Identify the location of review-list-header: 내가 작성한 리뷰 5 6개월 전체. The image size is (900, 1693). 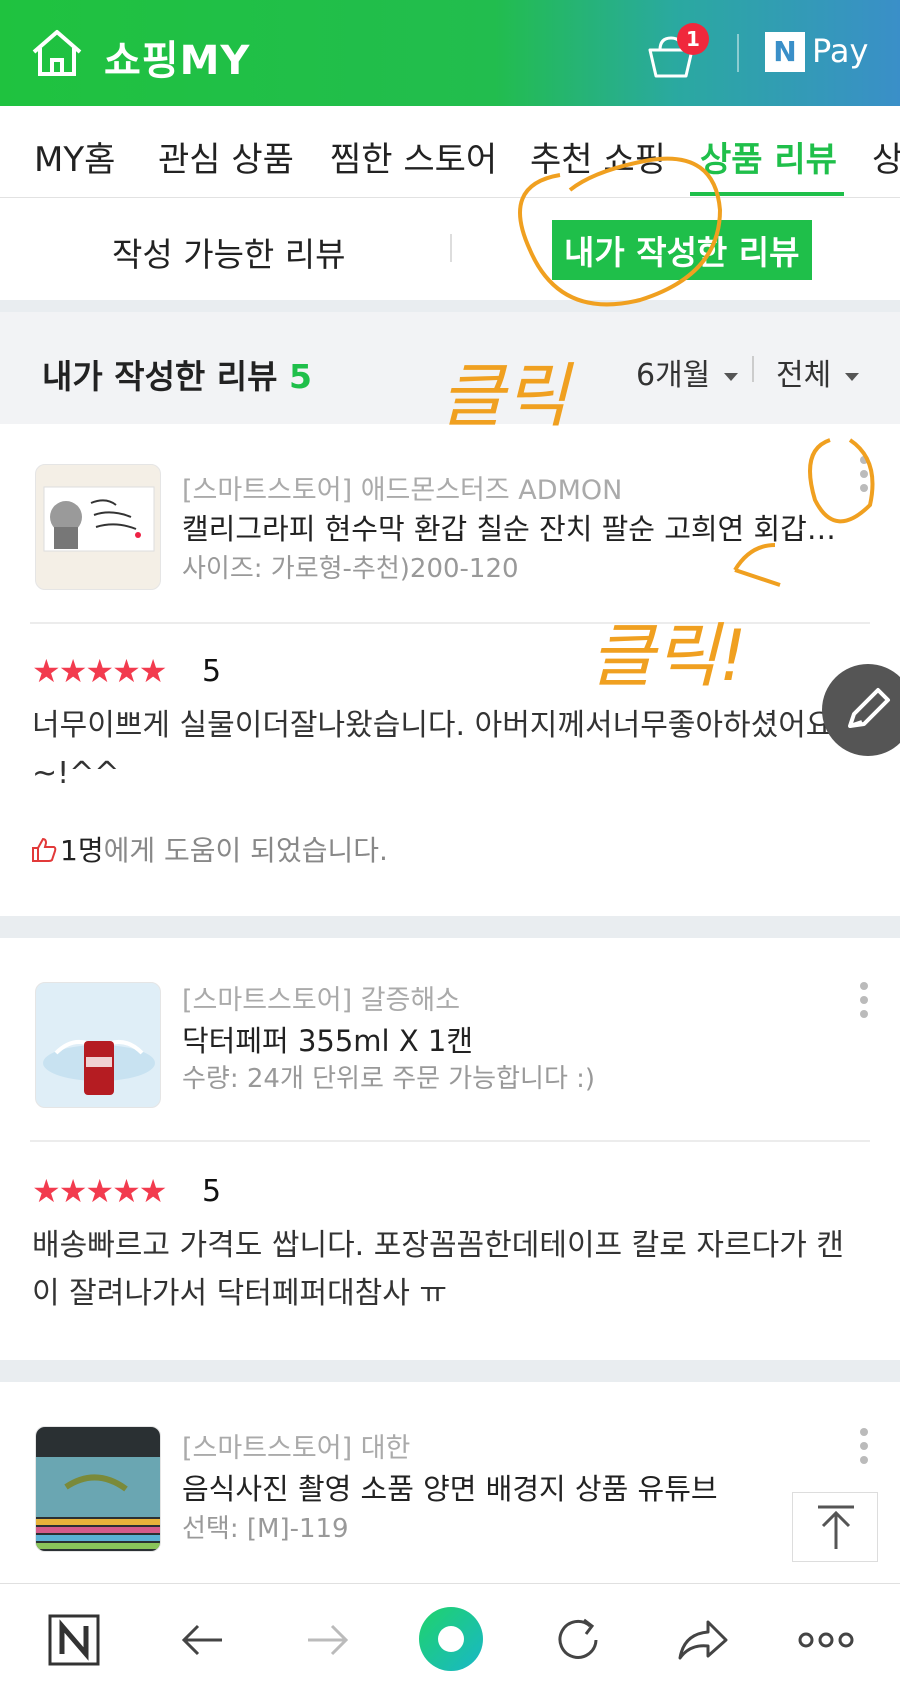
(450, 368).